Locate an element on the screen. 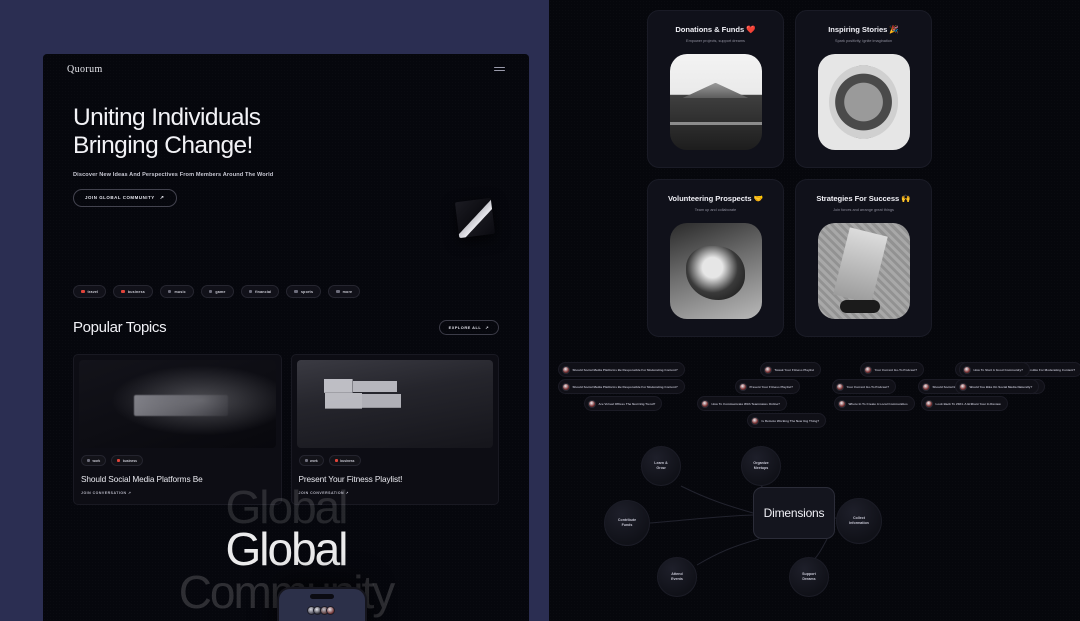 Image resolution: width=1080 pixels, height=621 pixels. diagram-center-node: Dimensions is located at coordinates (794, 513).